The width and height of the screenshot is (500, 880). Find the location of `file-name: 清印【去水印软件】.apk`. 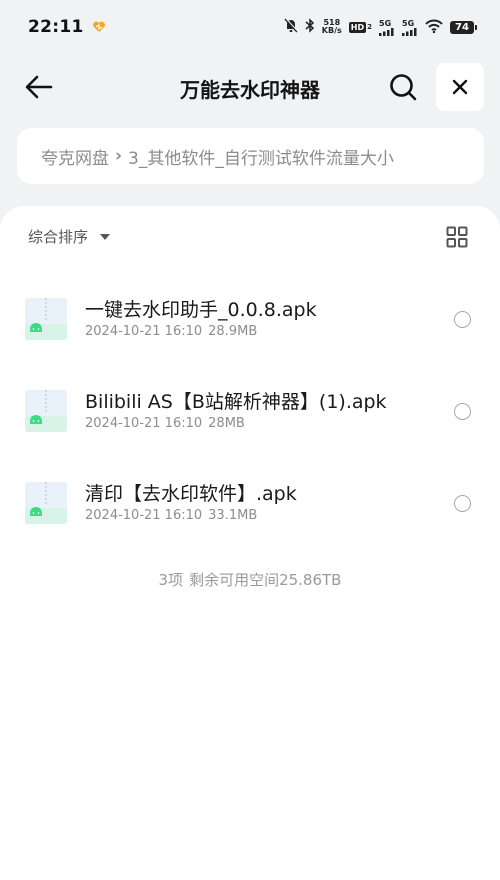

file-name: 清印【去水印软件】.apk is located at coordinates (191, 494).